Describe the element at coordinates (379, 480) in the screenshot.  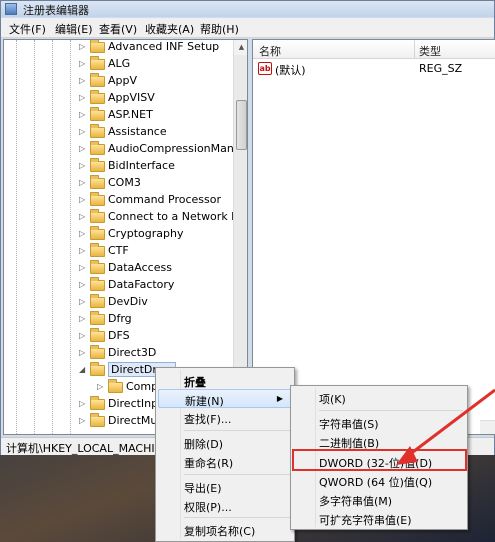
I see `submenu-qword-value: QWORD (64 位)值(Q)` at that location.